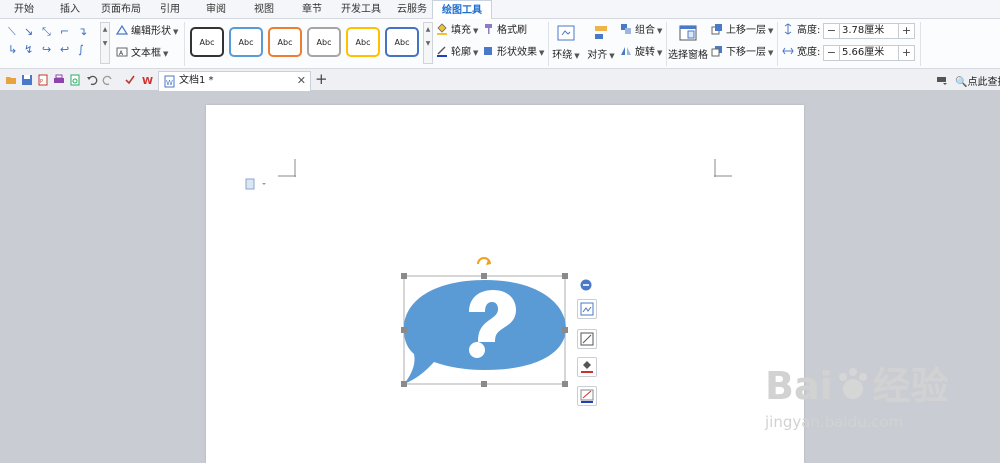  Describe the element at coordinates (788, 51) in the screenshot. I see `width-icon` at that location.